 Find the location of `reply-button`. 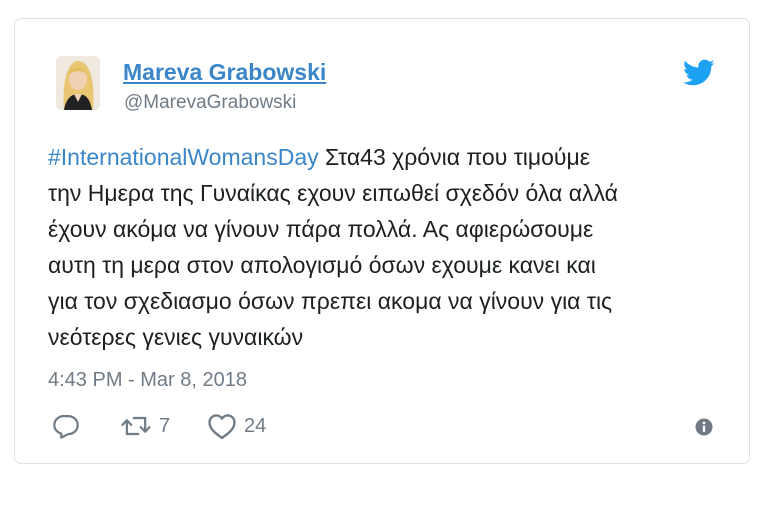

reply-button is located at coordinates (66, 426).